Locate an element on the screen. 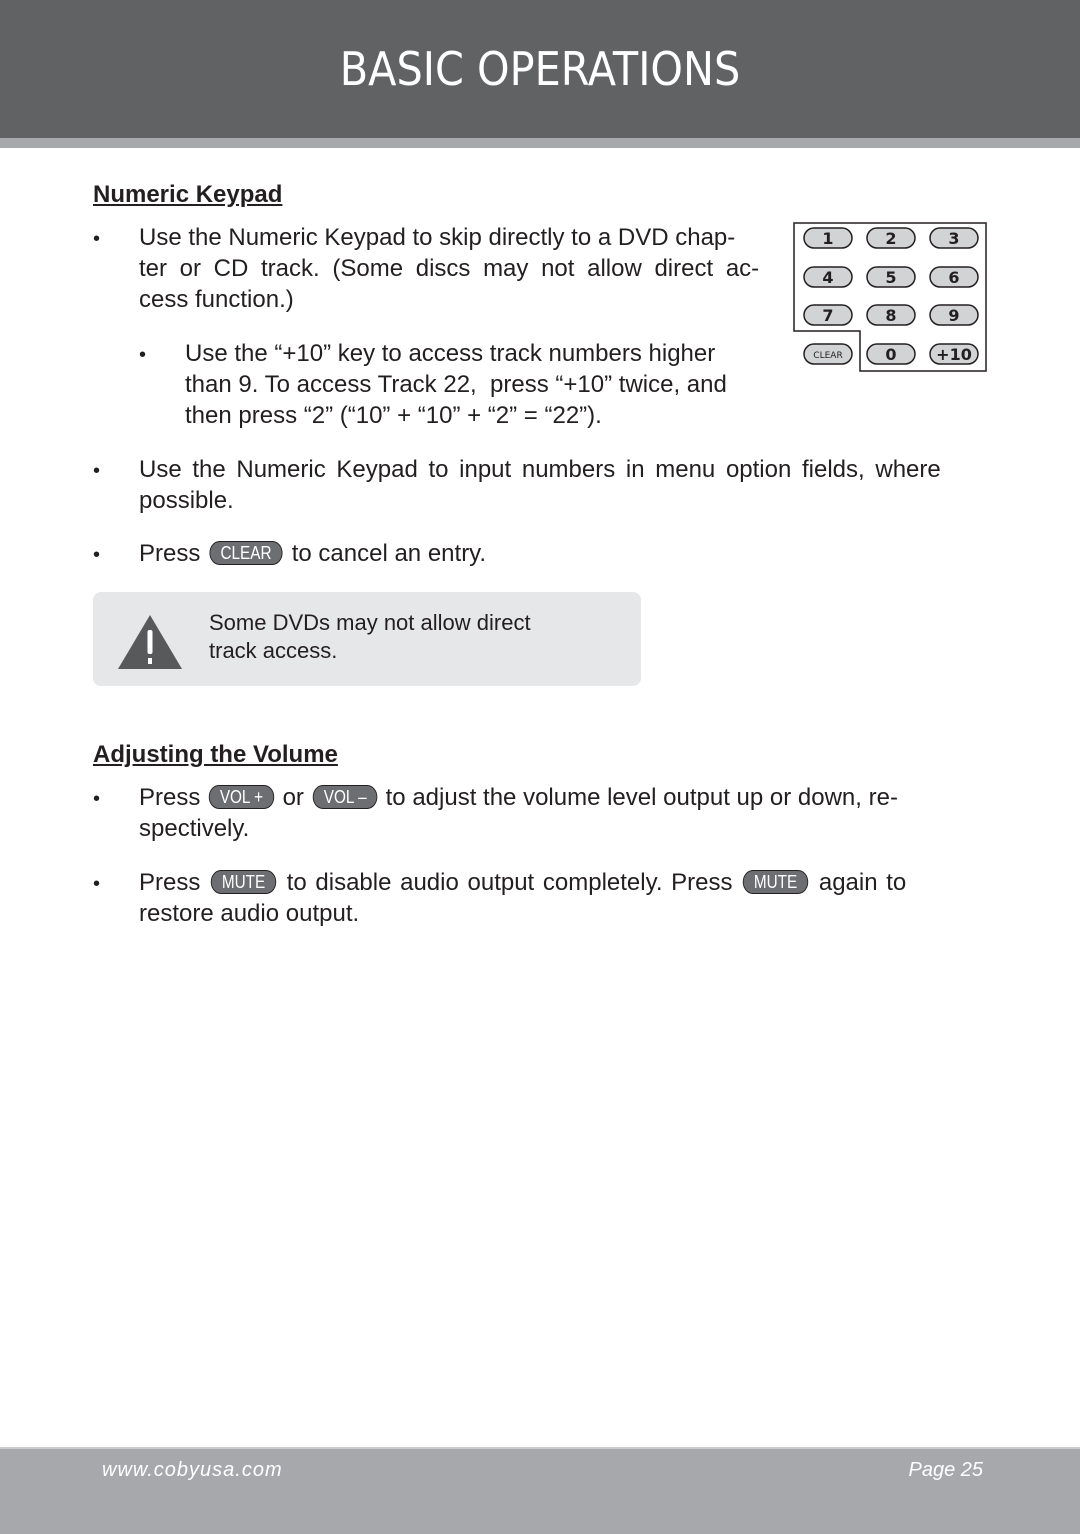 This screenshot has height=1534, width=1080. page-header: BASIC OPERATIONS is located at coordinates (540, 69).